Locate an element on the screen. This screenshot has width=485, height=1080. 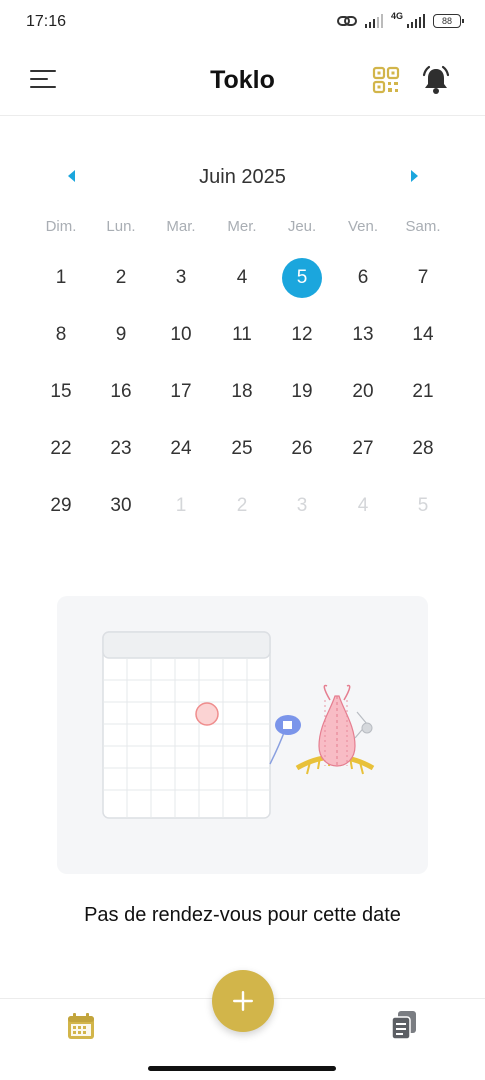
calendar-day: 6 is located at coordinates (363, 278).